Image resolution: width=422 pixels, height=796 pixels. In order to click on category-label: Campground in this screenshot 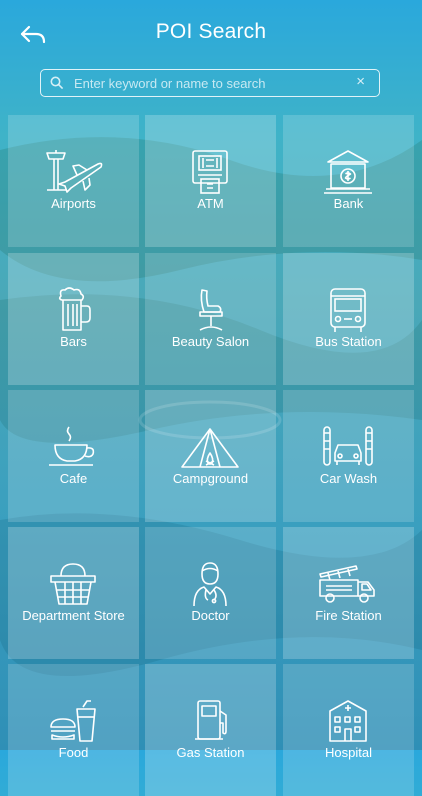, I will do `click(210, 478)`.